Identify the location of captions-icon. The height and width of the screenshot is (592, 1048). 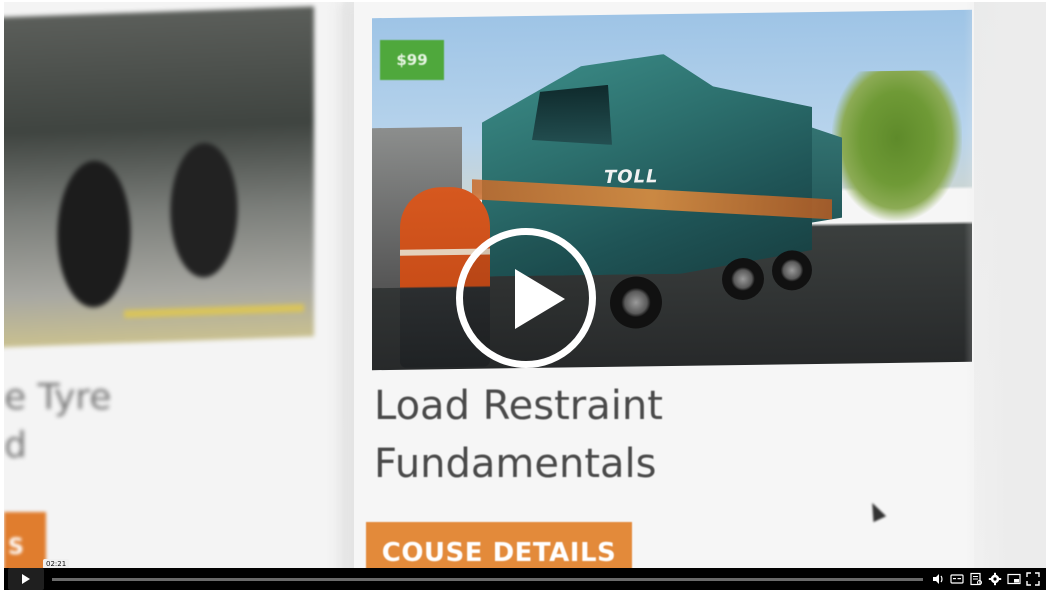
(957, 579).